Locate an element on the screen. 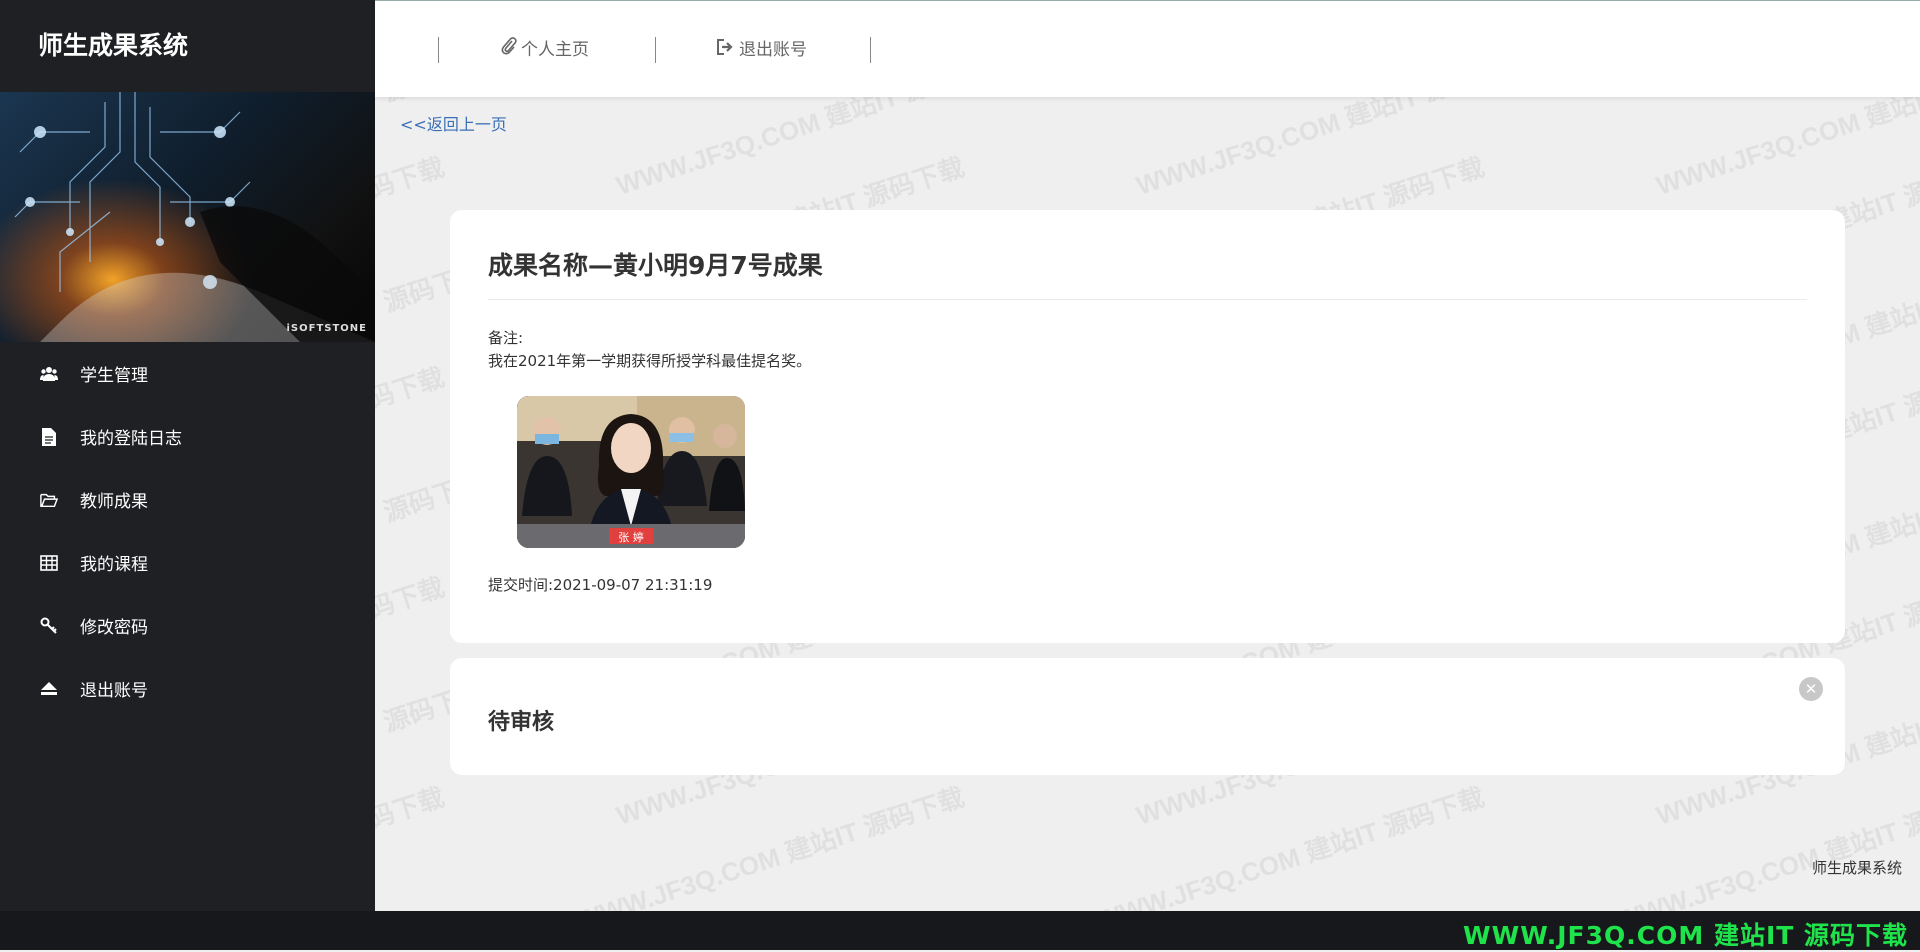  logout-link-label: 退出账号 is located at coordinates (773, 50).